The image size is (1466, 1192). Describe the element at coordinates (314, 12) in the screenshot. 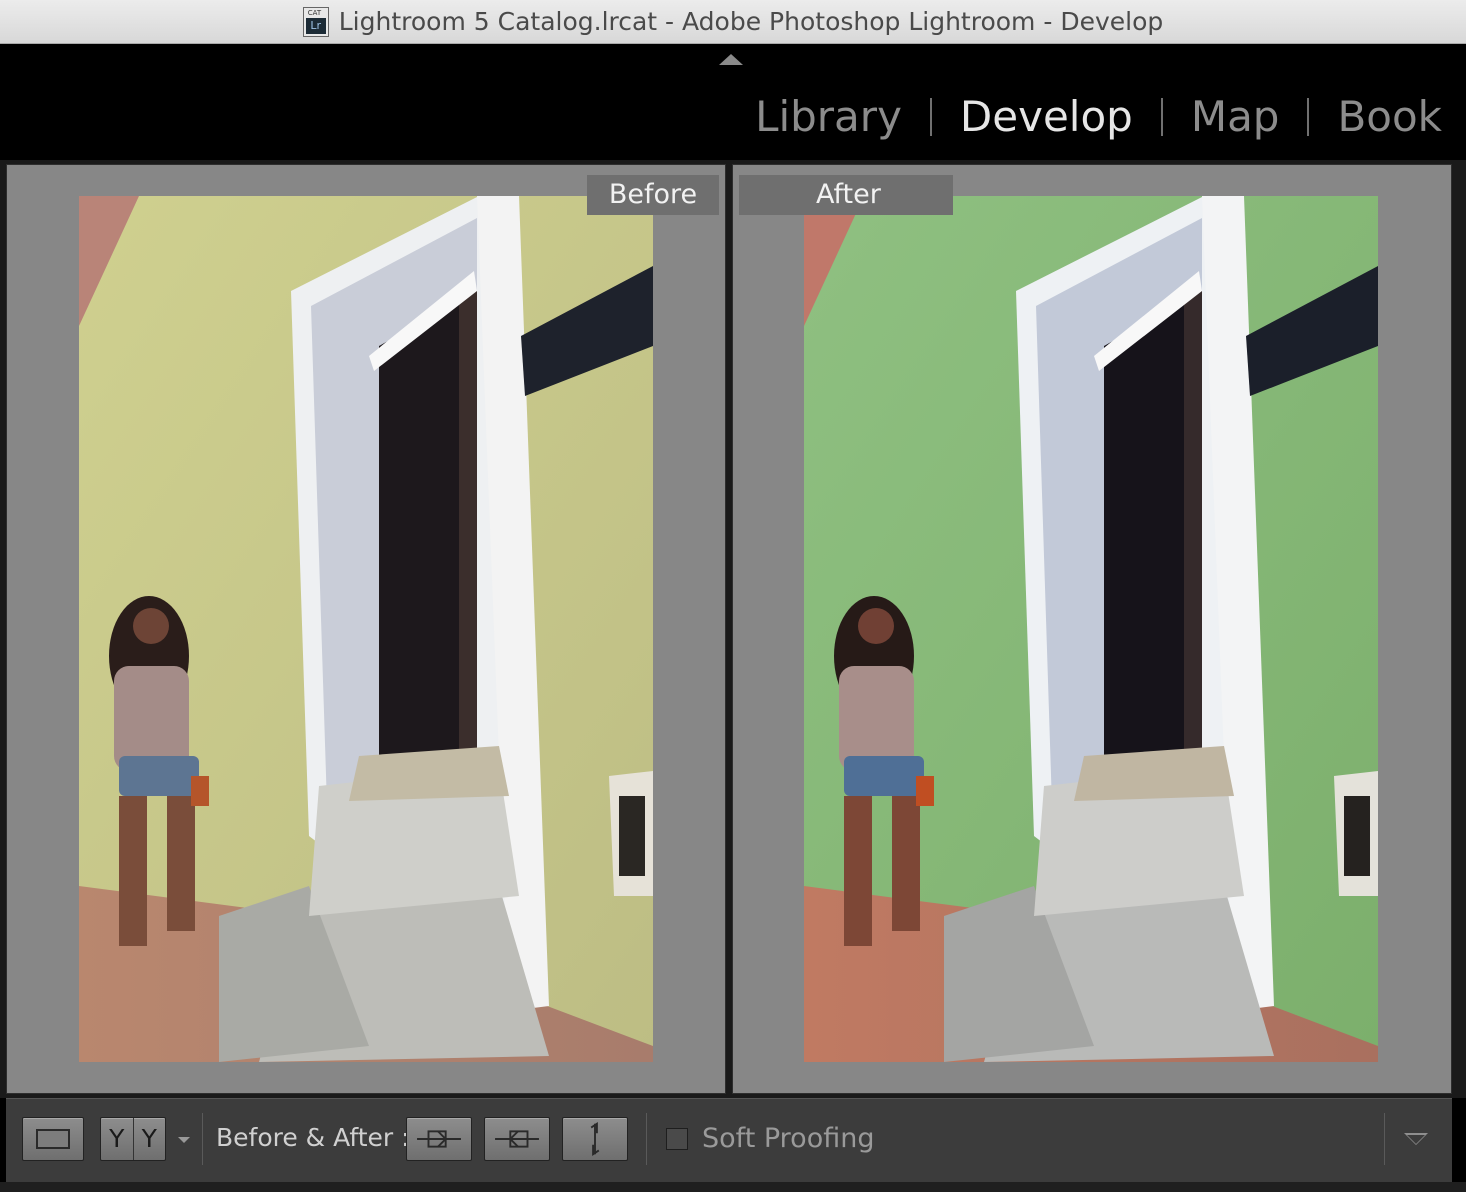

I see `file-icon-extension: CAT` at that location.